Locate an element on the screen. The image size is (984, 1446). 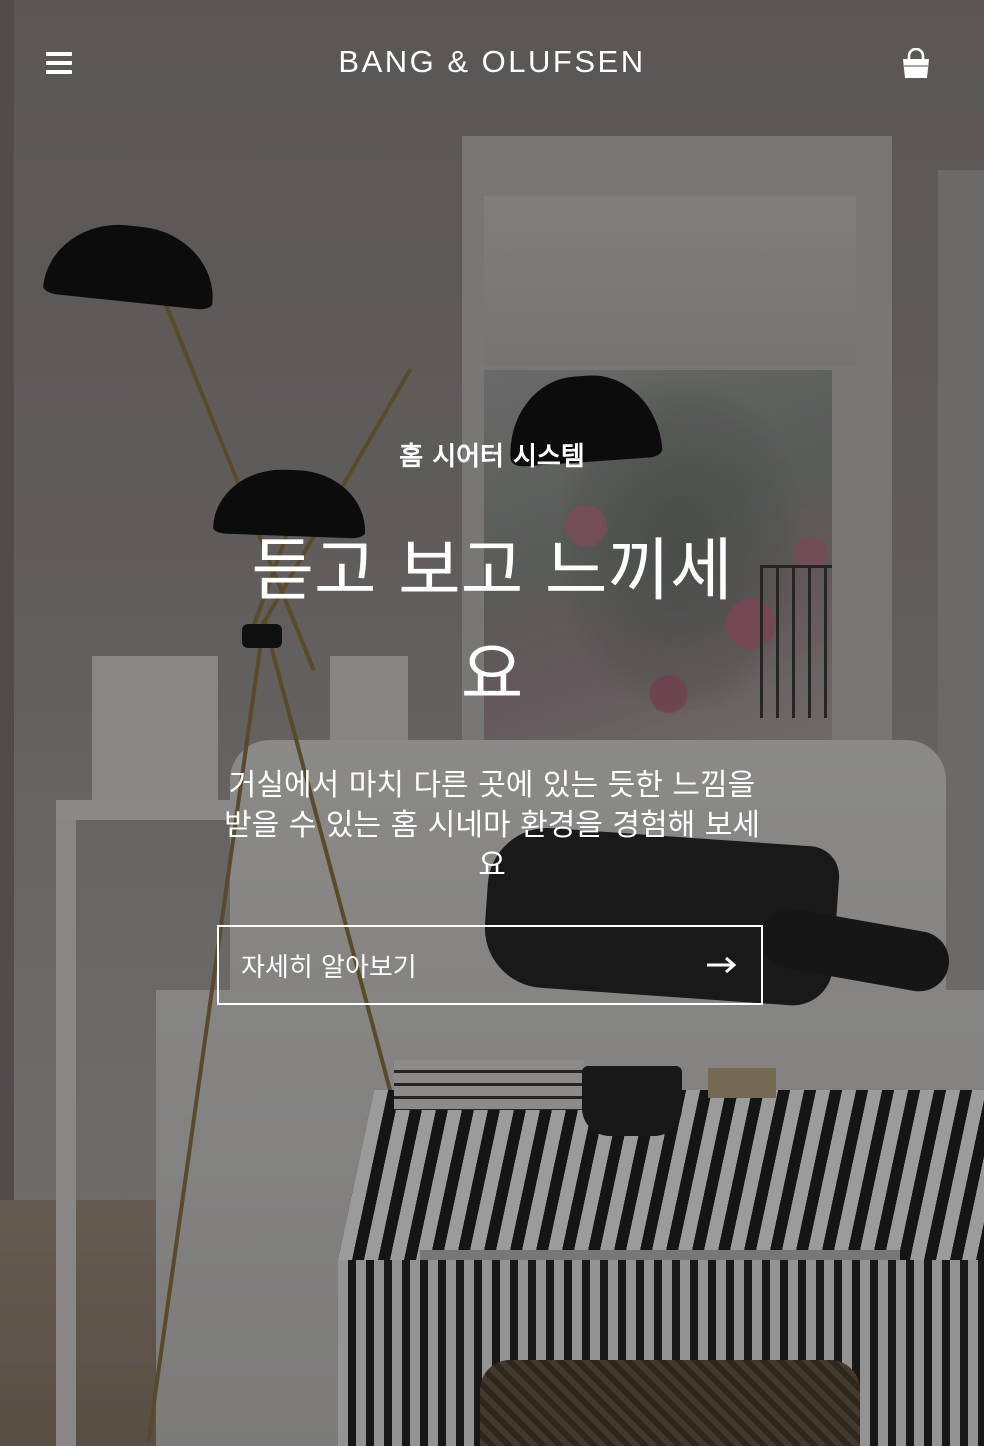
arrow-right-icon is located at coordinates (722, 965).